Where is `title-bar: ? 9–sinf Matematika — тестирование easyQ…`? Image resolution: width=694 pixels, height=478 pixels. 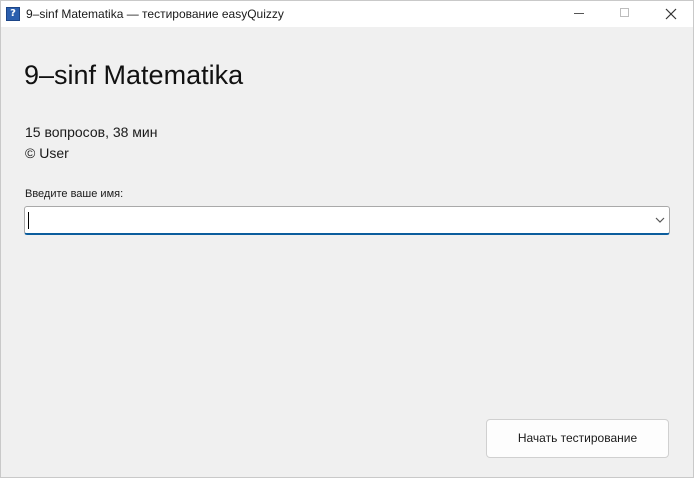 title-bar: ? 9–sinf Matematika — тестирование easyQ… is located at coordinates (347, 14).